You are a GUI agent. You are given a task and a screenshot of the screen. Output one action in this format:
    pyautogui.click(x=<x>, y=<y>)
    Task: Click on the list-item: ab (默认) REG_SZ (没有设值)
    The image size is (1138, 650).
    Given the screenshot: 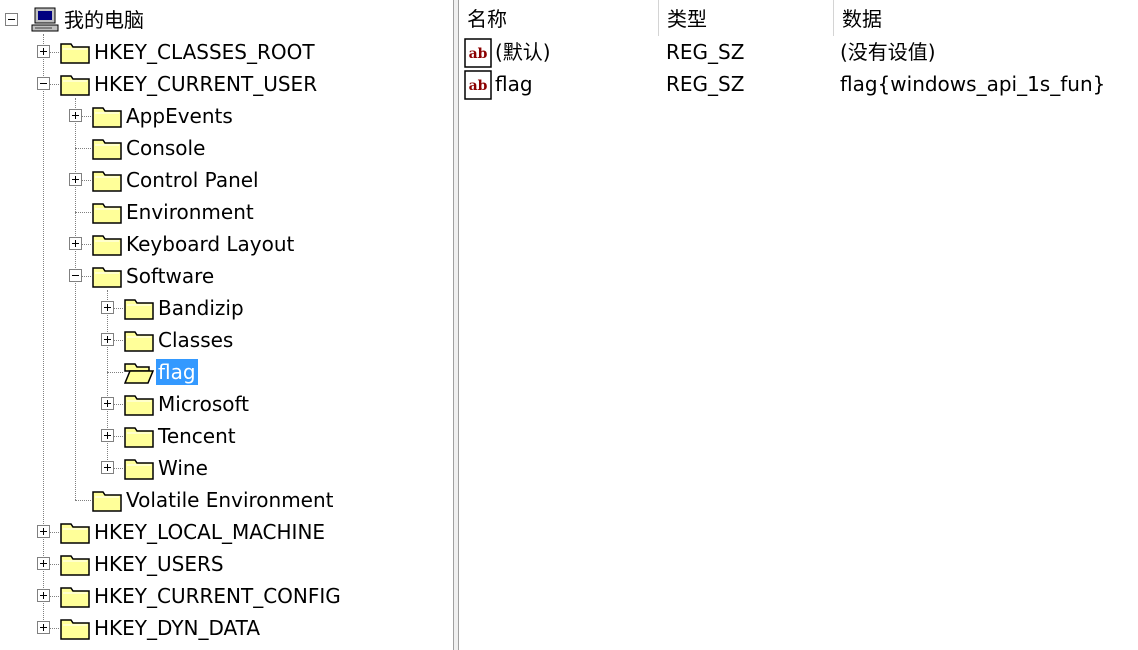 What is the action you would take?
    pyautogui.click(x=798, y=52)
    